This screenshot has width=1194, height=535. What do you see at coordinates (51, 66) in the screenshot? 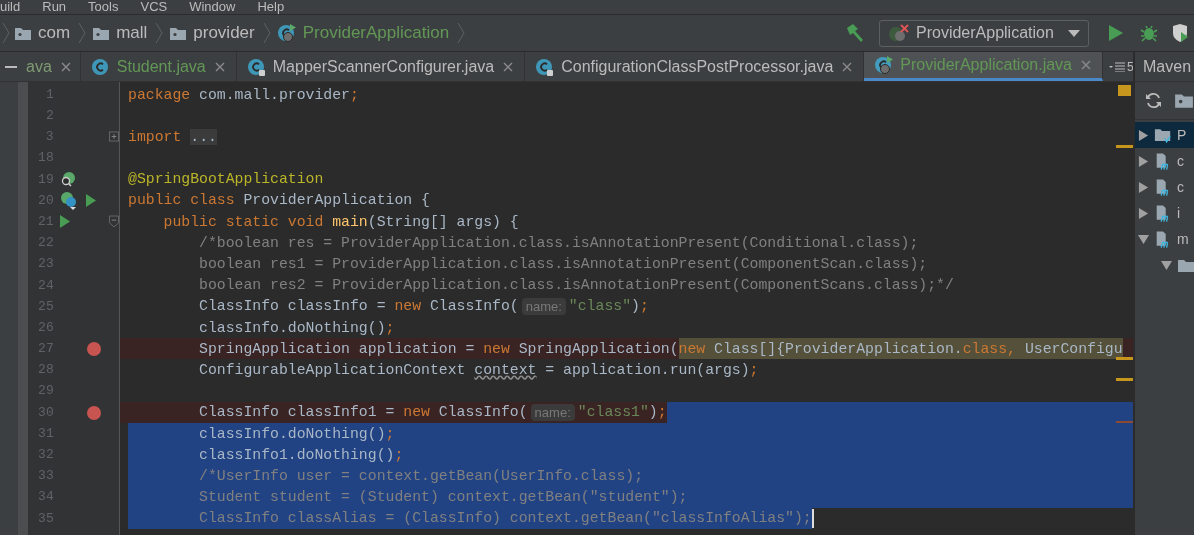
I see `editor-tab: ava` at bounding box center [51, 66].